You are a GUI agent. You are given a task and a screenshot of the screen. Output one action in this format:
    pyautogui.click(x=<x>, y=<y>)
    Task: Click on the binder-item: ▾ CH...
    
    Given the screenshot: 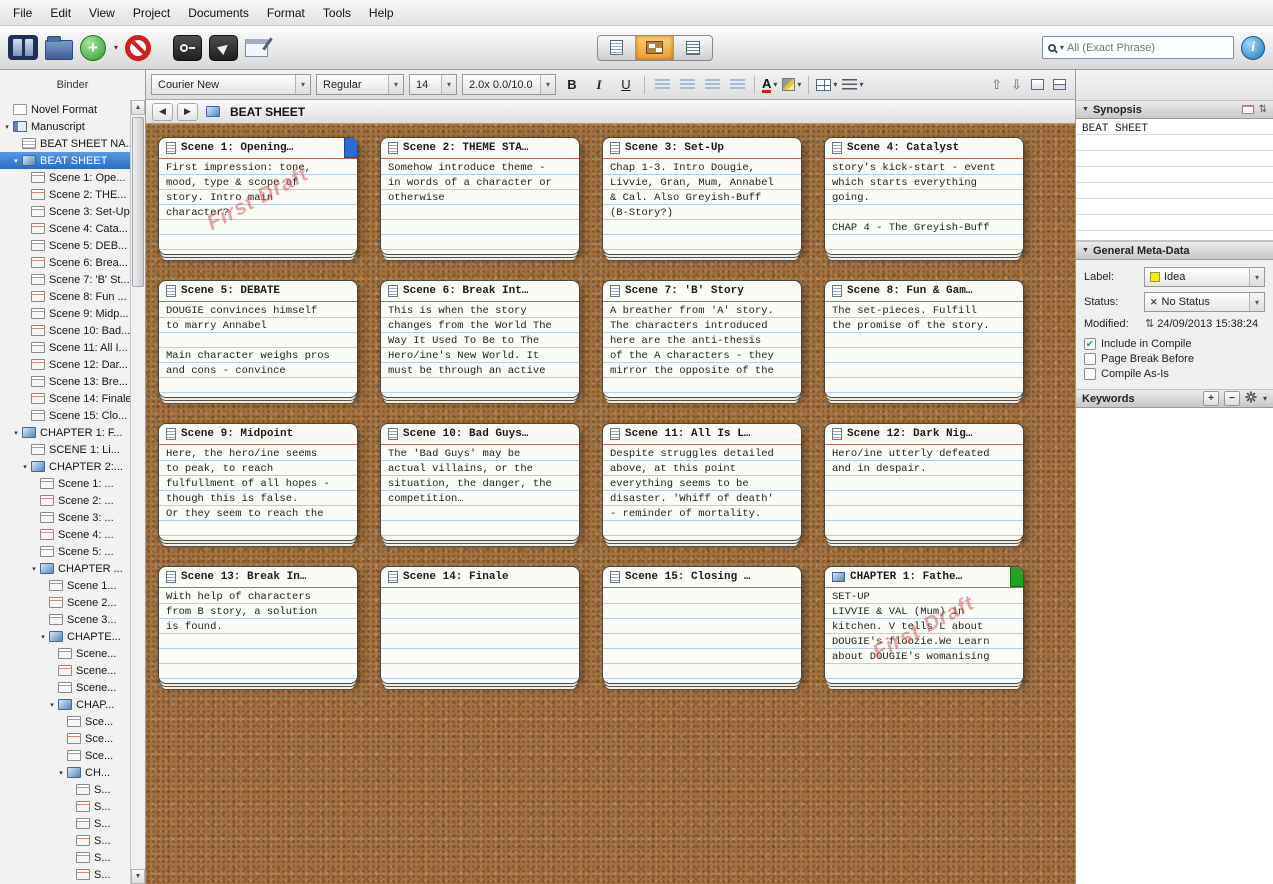 What is the action you would take?
    pyautogui.click(x=65, y=772)
    